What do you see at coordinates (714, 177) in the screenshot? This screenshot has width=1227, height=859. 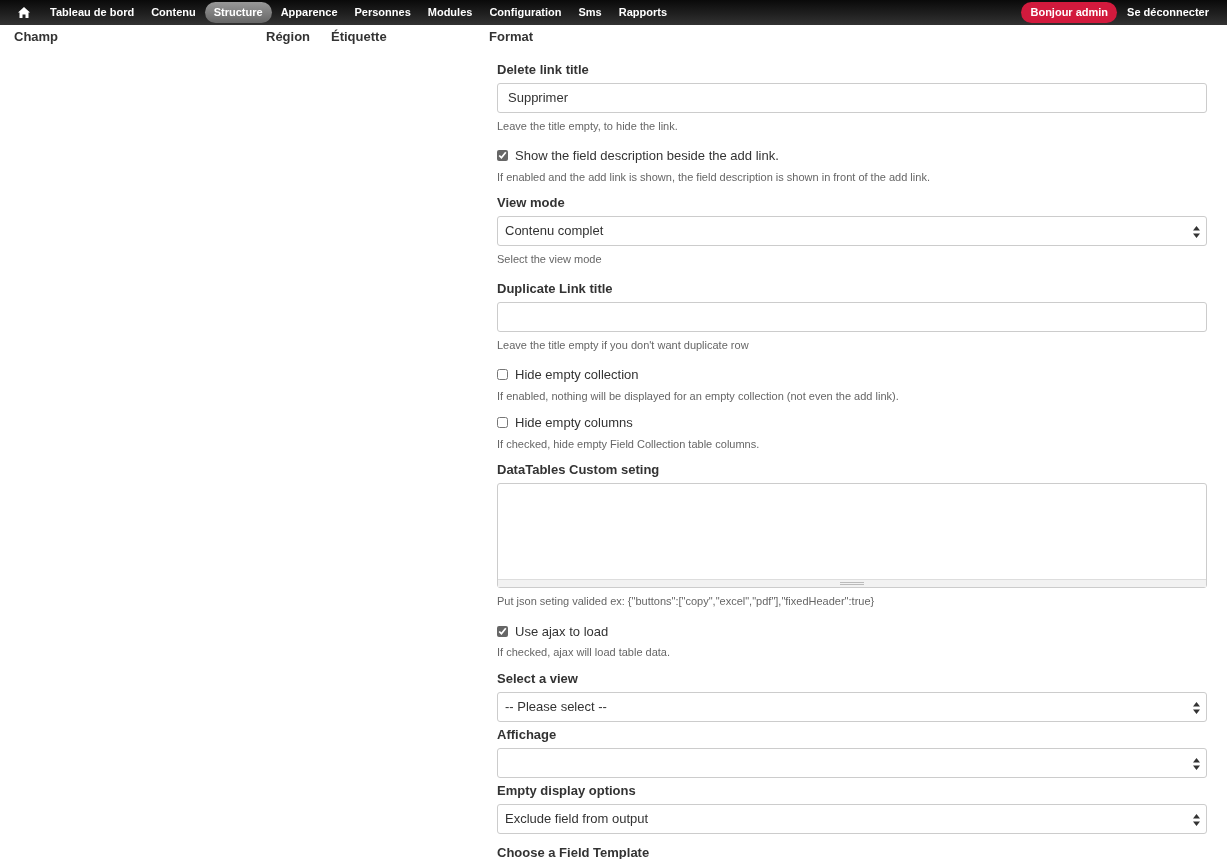 I see `field-description: If enabled and the add link is shown, the field description is shown in front of the add link.` at bounding box center [714, 177].